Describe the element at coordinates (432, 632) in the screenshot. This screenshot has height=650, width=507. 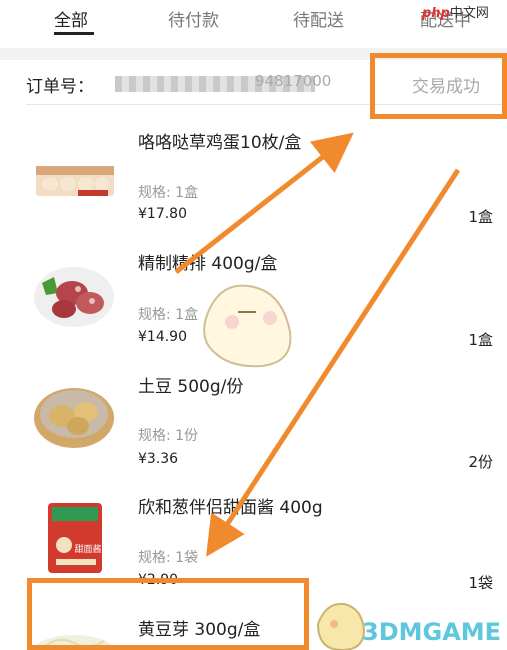
I see `3dmgame-logo: 3DMGAME` at that location.